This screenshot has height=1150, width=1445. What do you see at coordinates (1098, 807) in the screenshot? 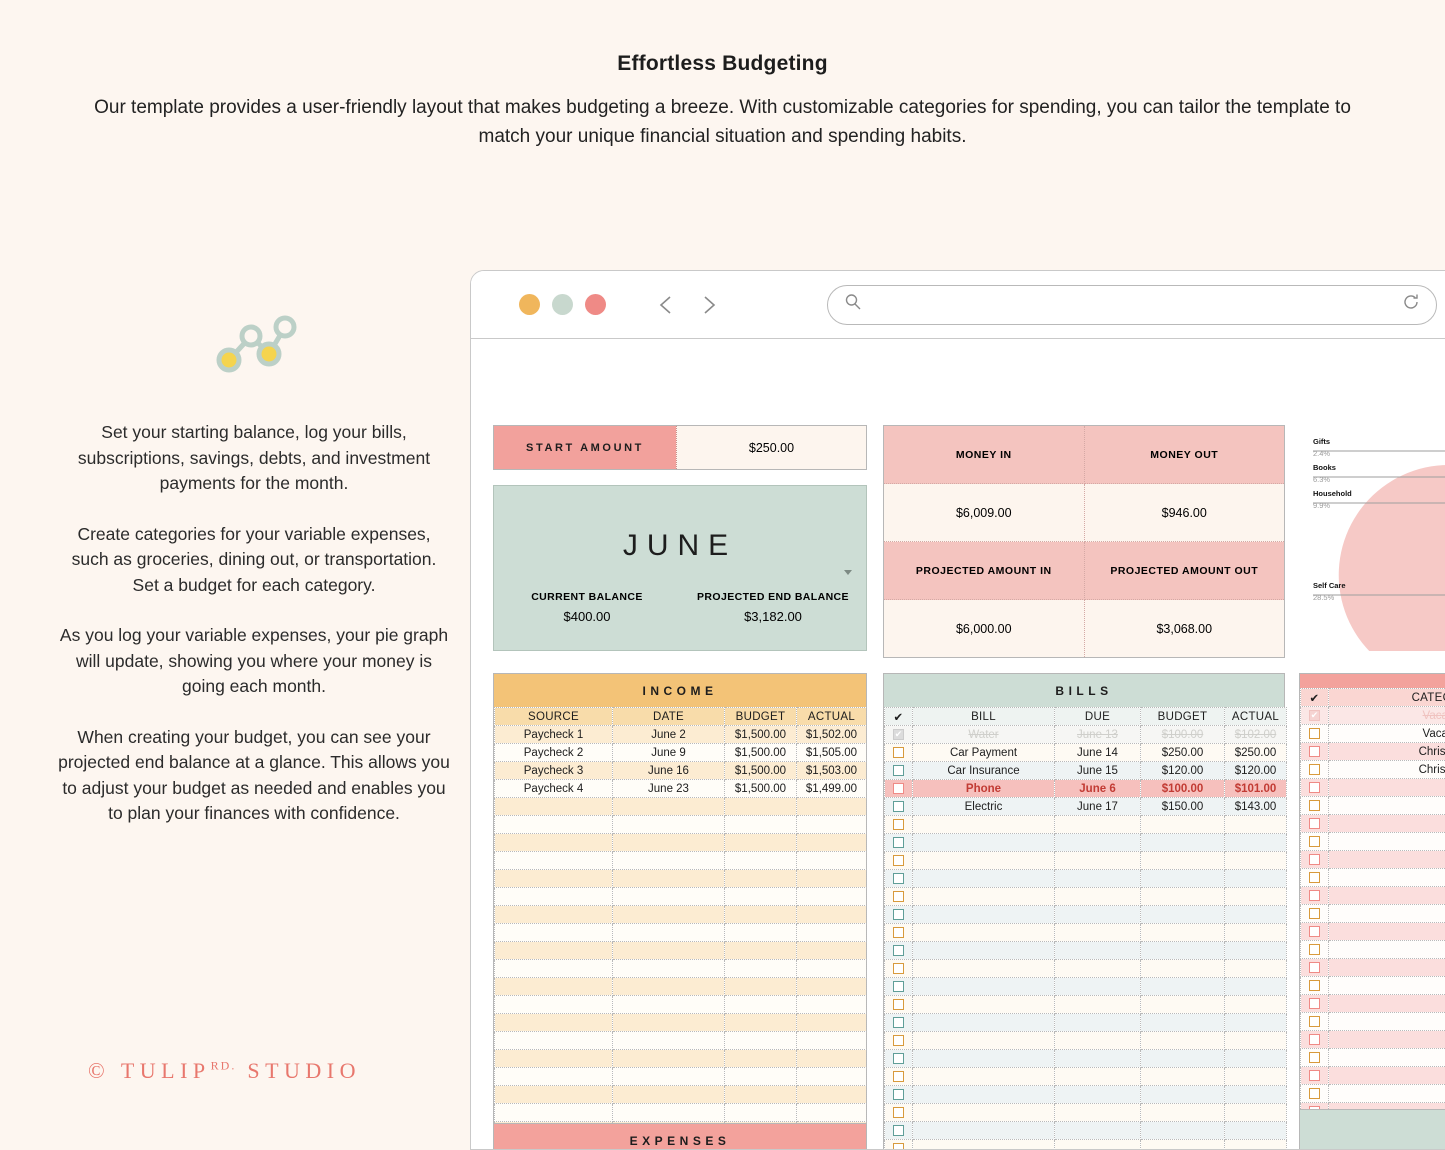
I see `bills-cell-due: June 17` at bounding box center [1098, 807].